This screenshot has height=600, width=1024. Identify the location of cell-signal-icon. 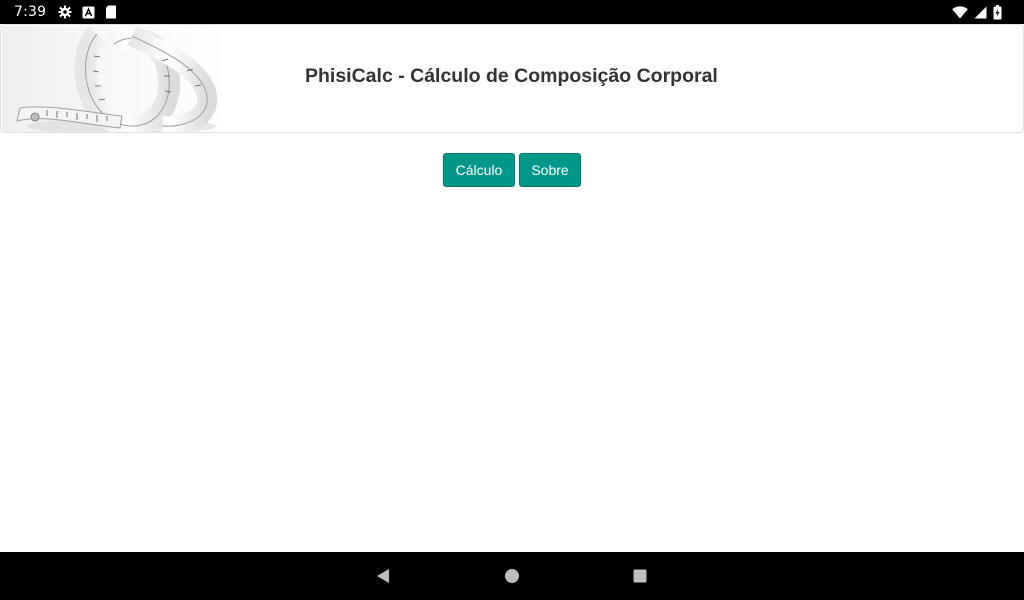
(980, 12).